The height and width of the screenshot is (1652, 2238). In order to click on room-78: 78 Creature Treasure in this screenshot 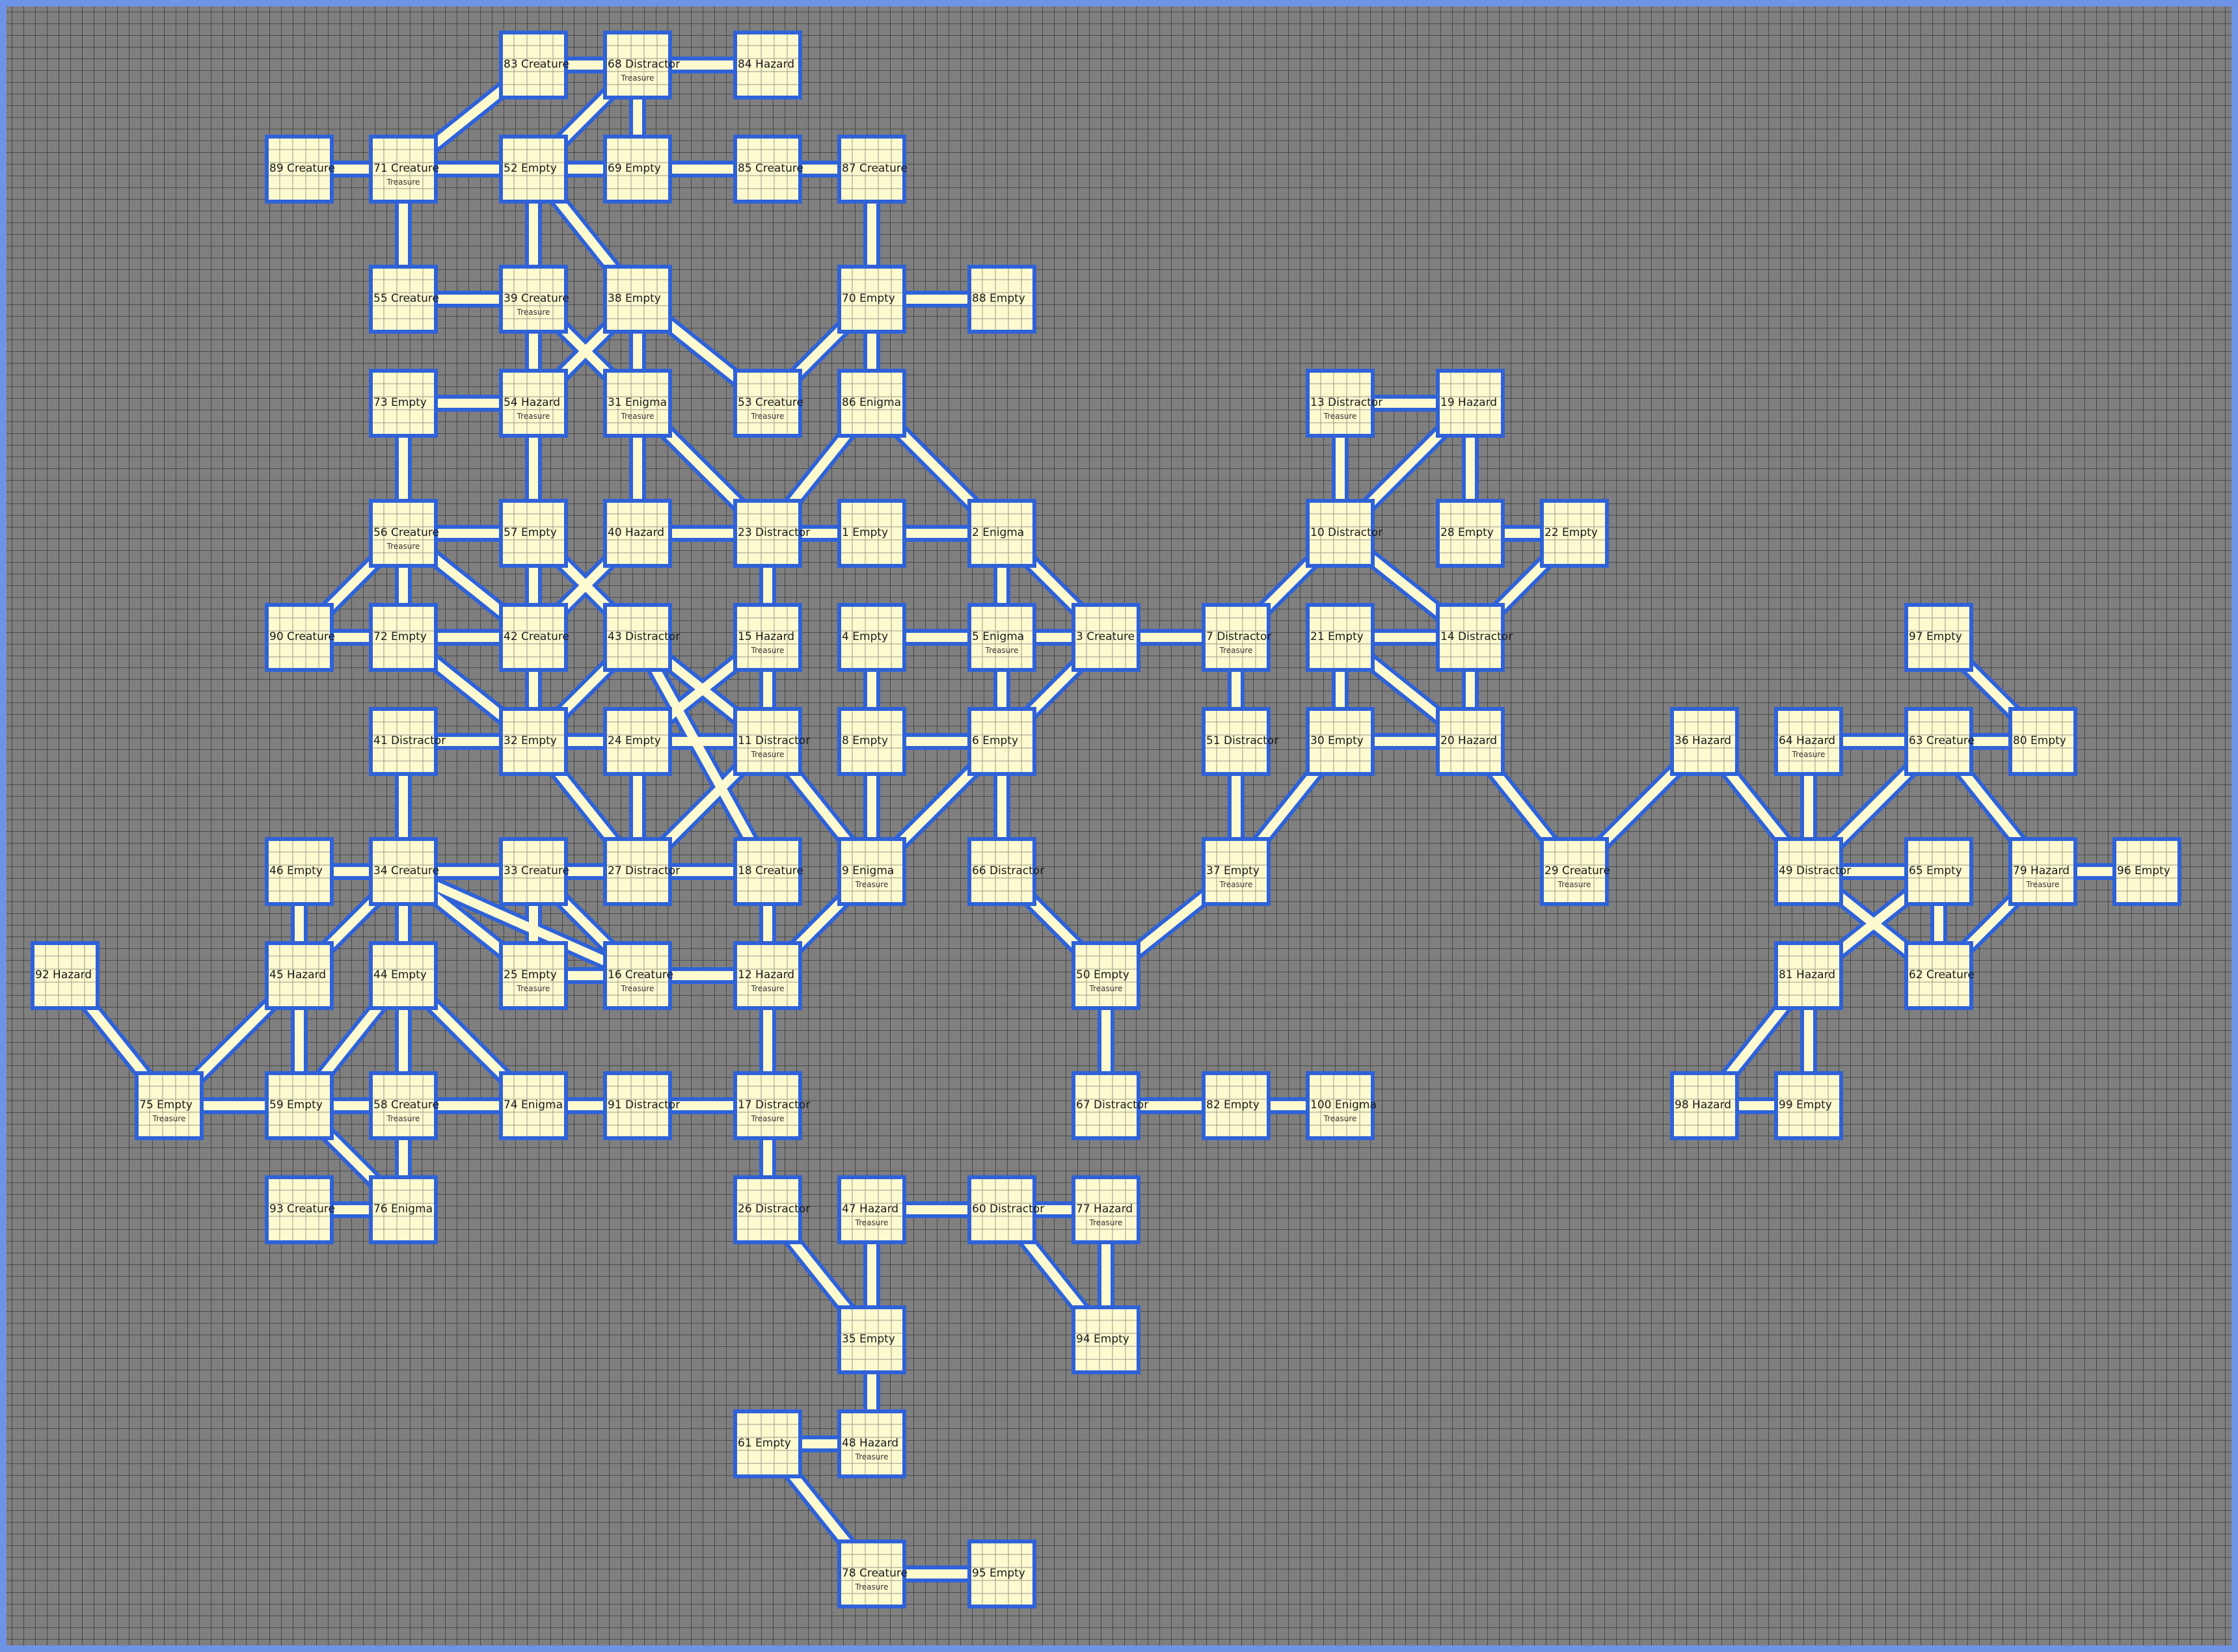, I will do `click(872, 1573)`.